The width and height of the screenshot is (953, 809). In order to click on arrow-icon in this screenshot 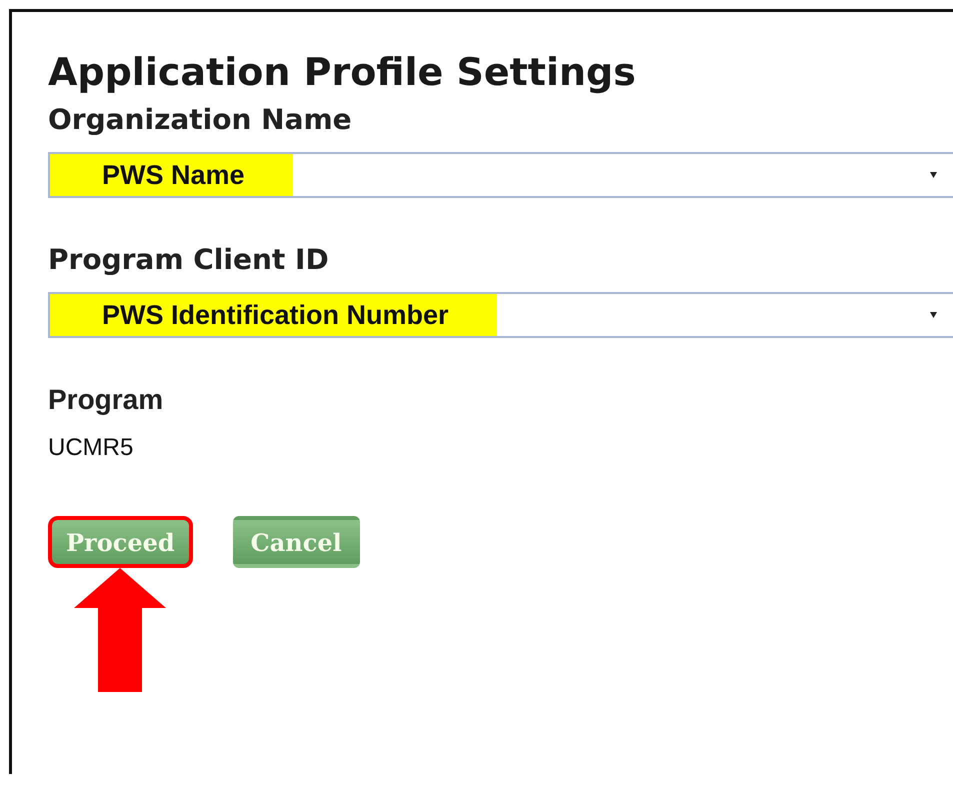, I will do `click(120, 630)`.